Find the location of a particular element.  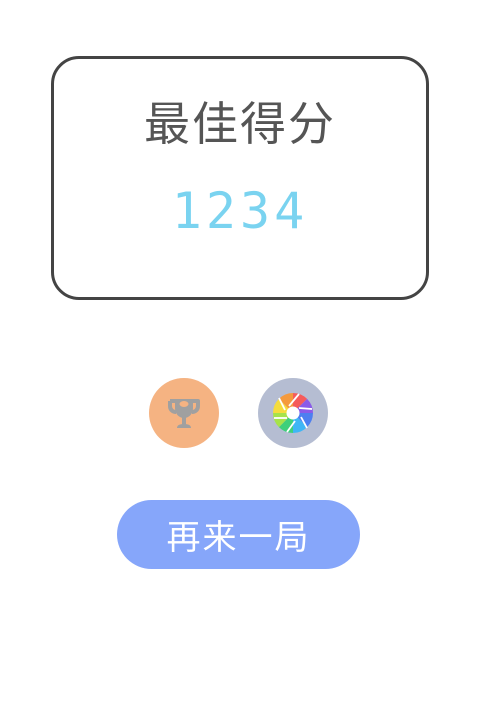

play-again-button: 再来一局 is located at coordinates (238, 534).